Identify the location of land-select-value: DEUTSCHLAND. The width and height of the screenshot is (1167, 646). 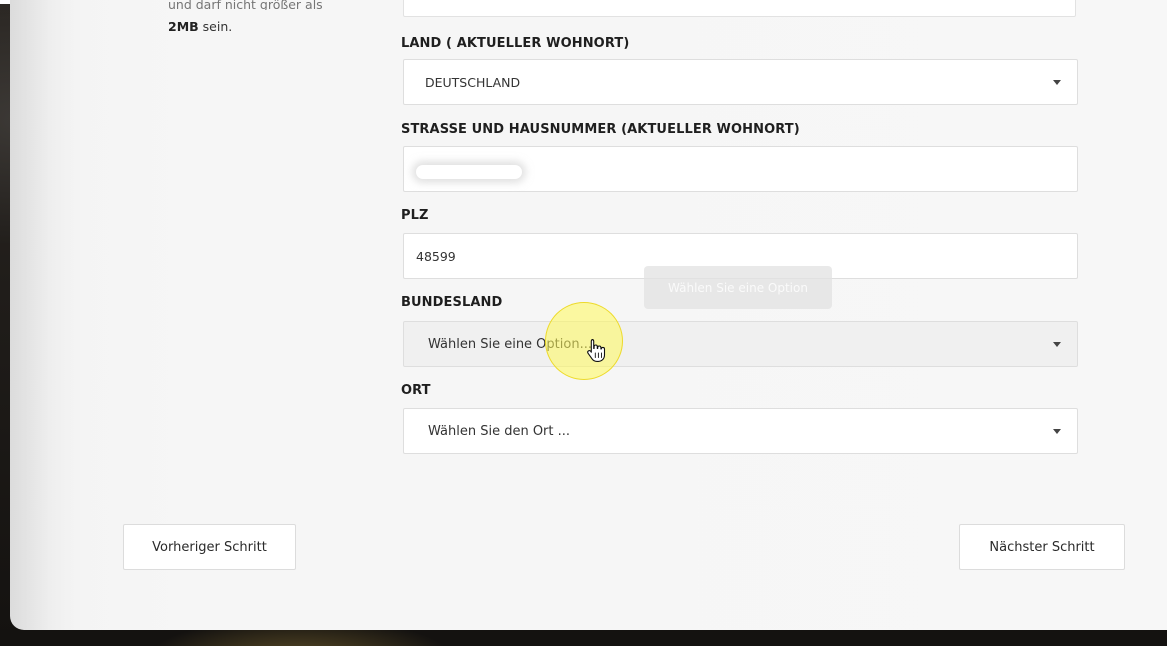
(473, 82).